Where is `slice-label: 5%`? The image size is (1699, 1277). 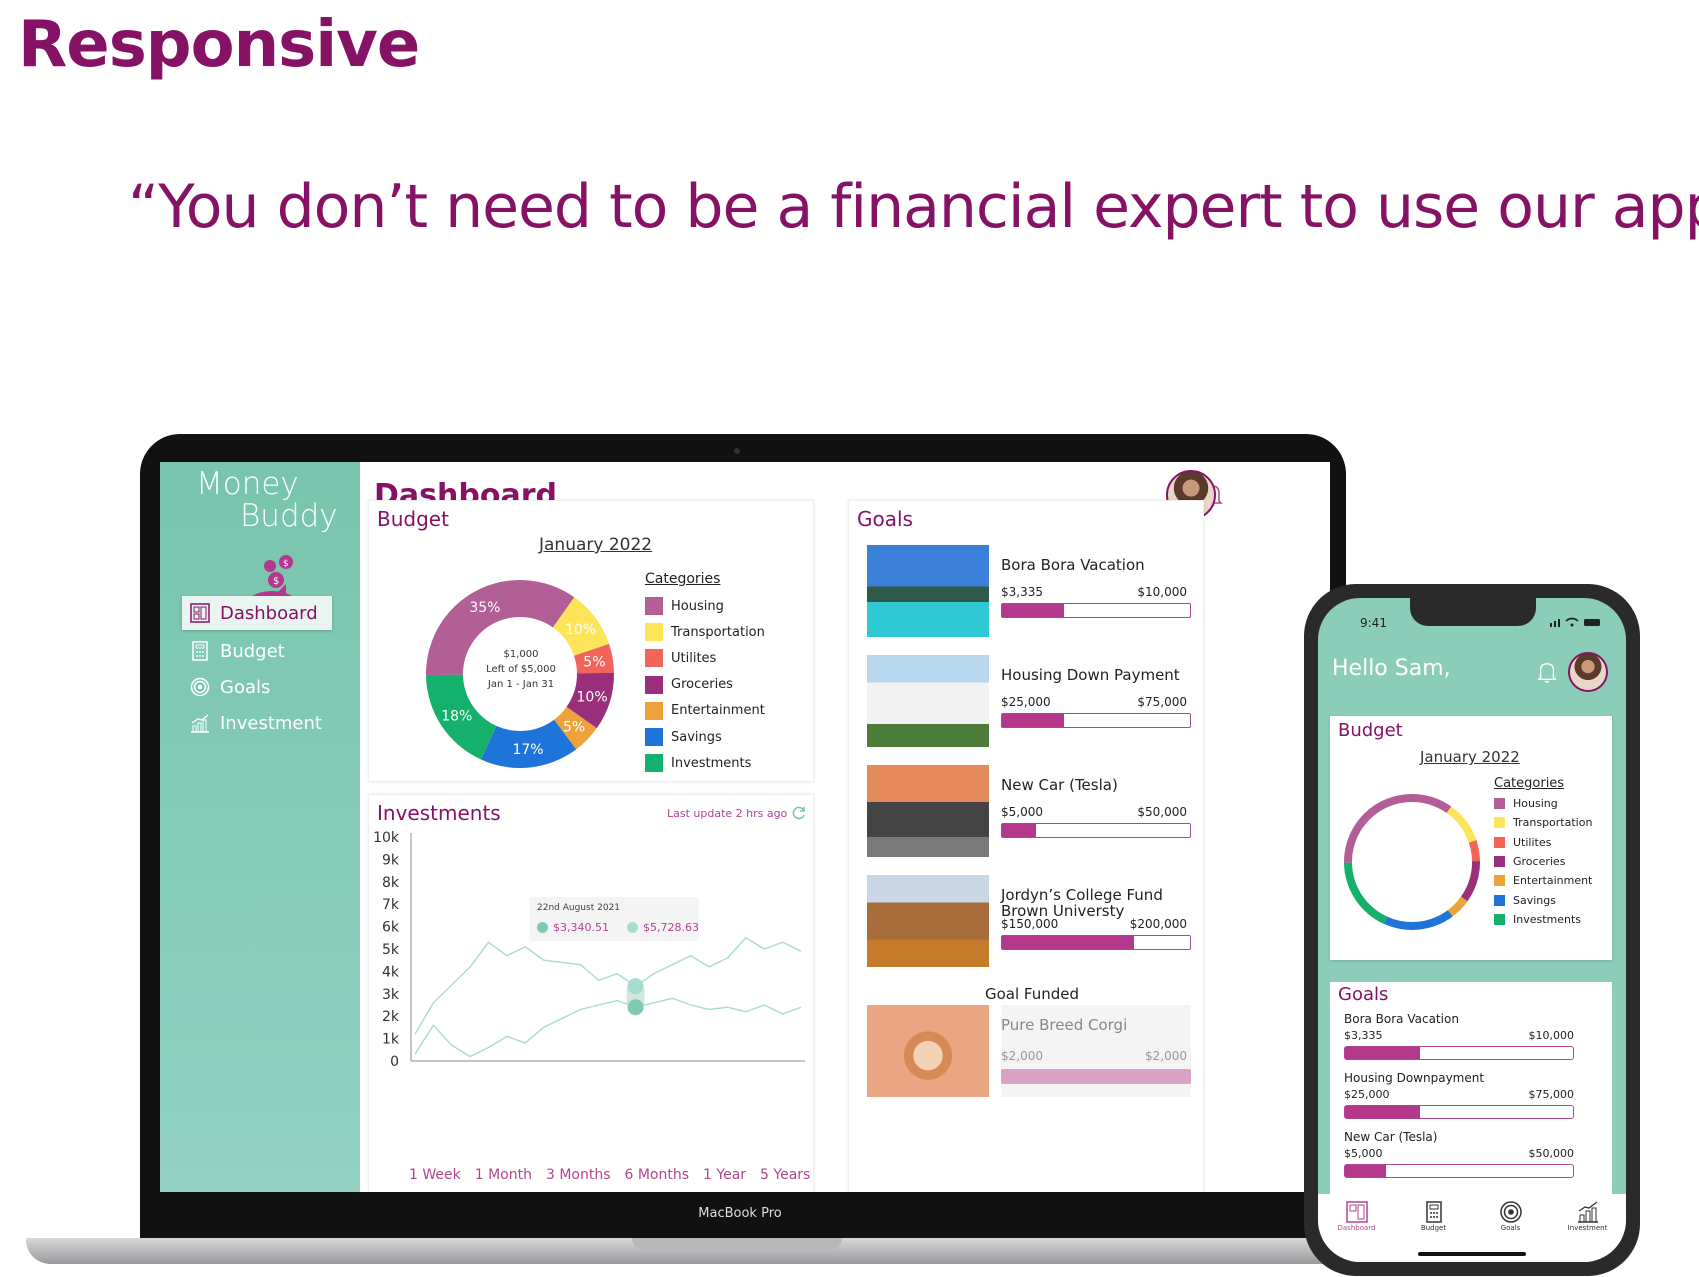 slice-label: 5% is located at coordinates (594, 662).